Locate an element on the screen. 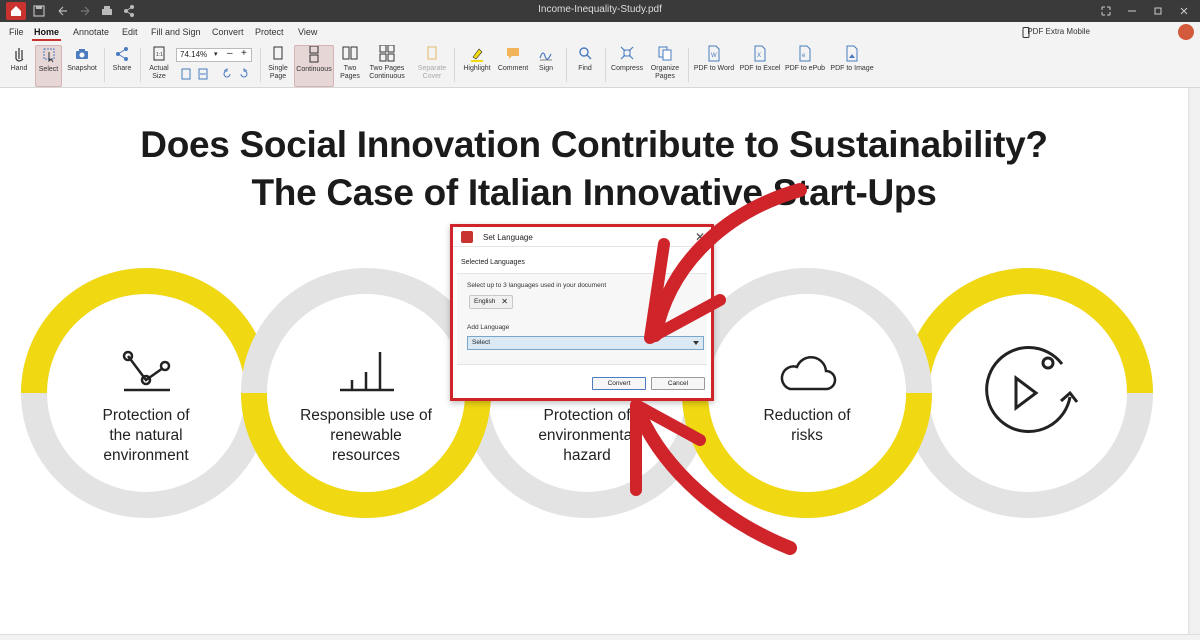 Image resolution: width=1200 pixels, height=640 pixels. two-pages-continuous-icon is located at coordinates (387, 53).